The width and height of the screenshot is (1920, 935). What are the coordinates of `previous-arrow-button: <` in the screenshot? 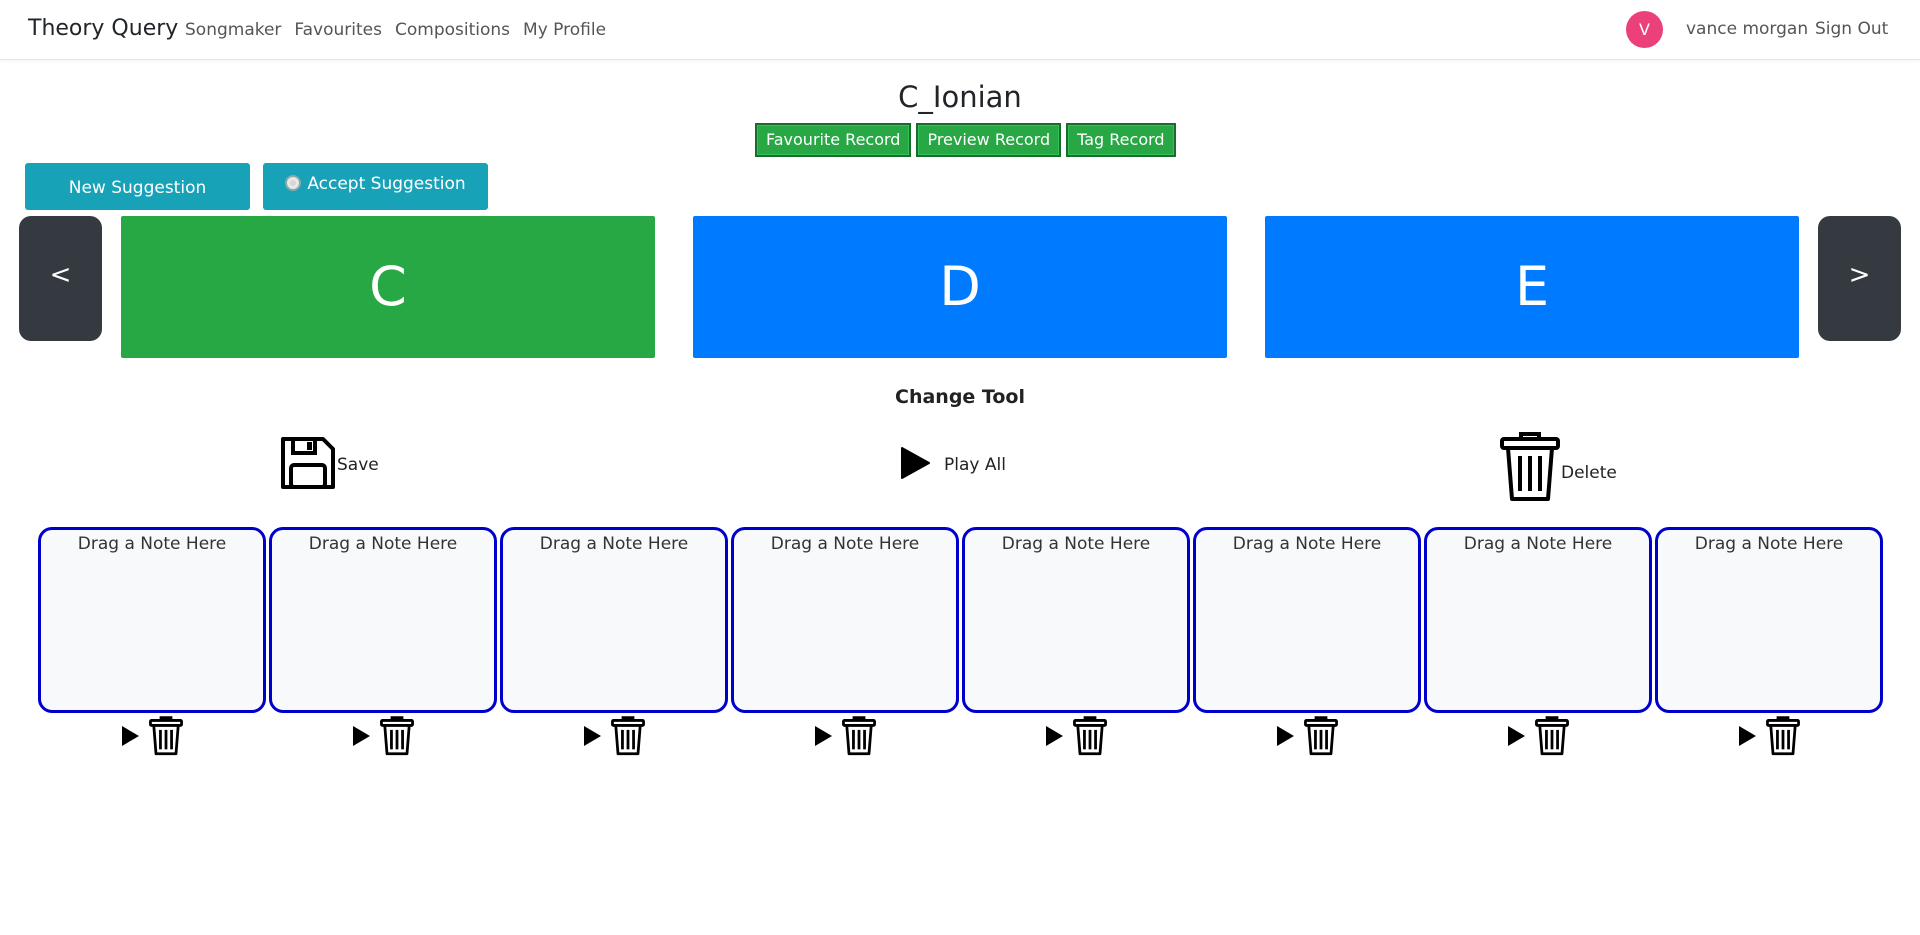 It's located at (60, 278).